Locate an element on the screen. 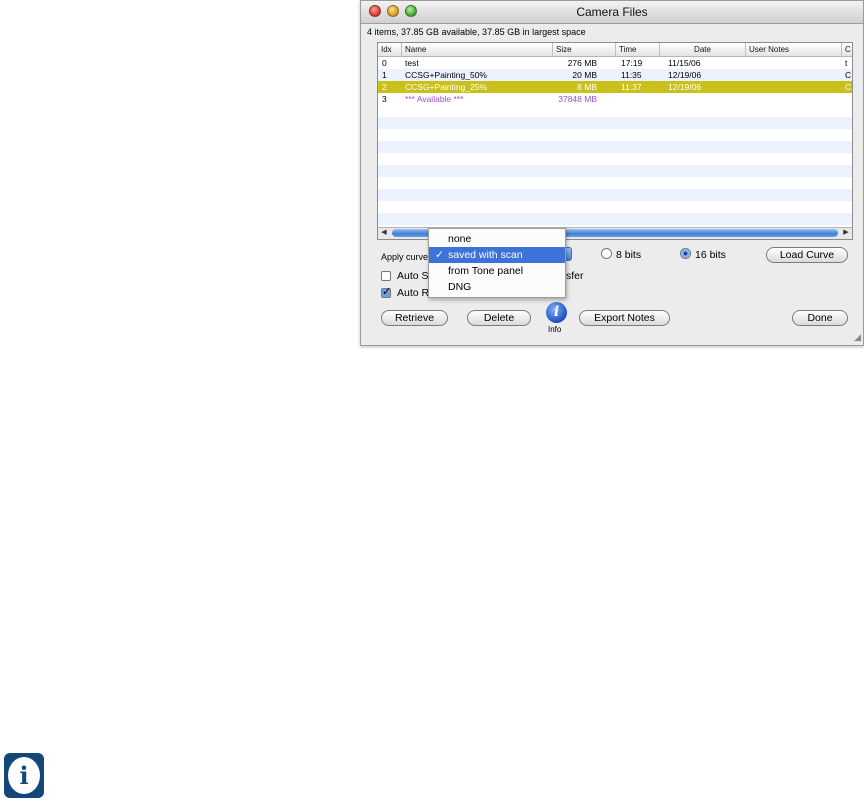  checkmark-icon: ✓ is located at coordinates (439, 255).